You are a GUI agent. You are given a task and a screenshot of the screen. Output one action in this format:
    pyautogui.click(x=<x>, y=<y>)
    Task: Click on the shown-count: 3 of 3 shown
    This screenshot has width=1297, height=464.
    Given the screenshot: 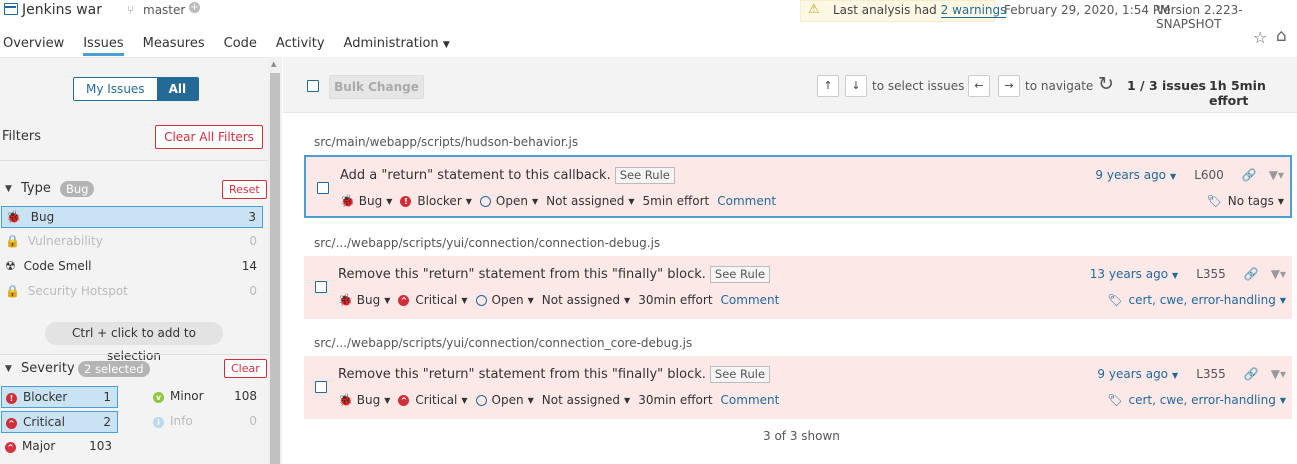 What is the action you would take?
    pyautogui.click(x=801, y=436)
    